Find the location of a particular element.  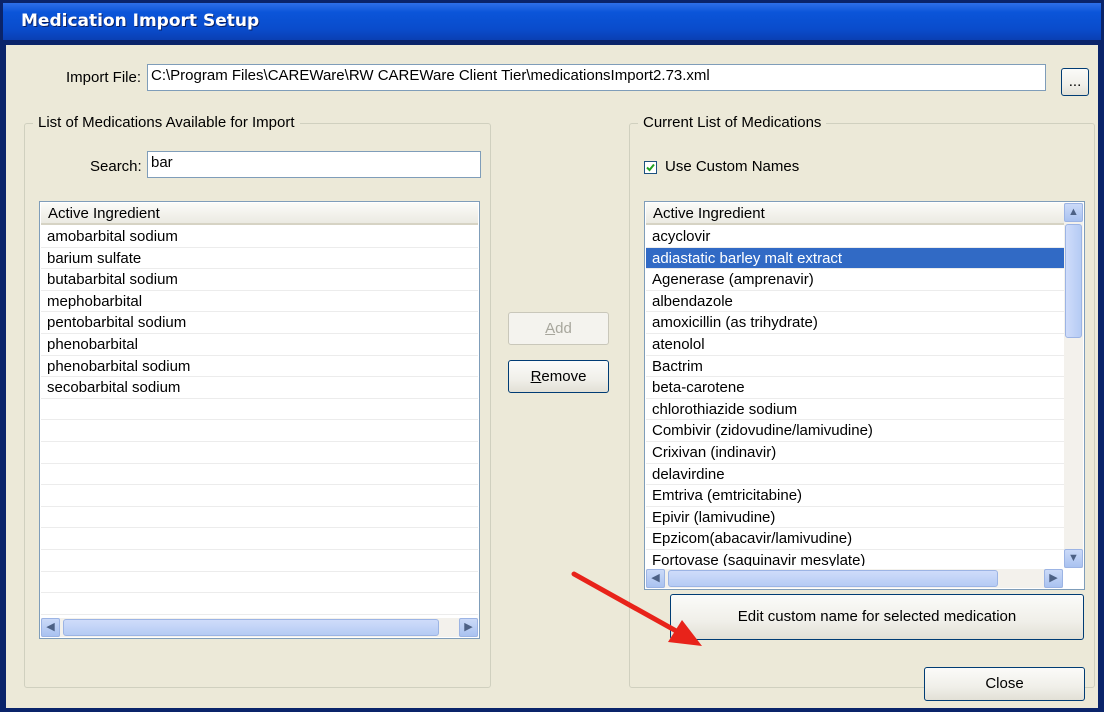

current-list-item: chlorothiazide sodium is located at coordinates (855, 410).